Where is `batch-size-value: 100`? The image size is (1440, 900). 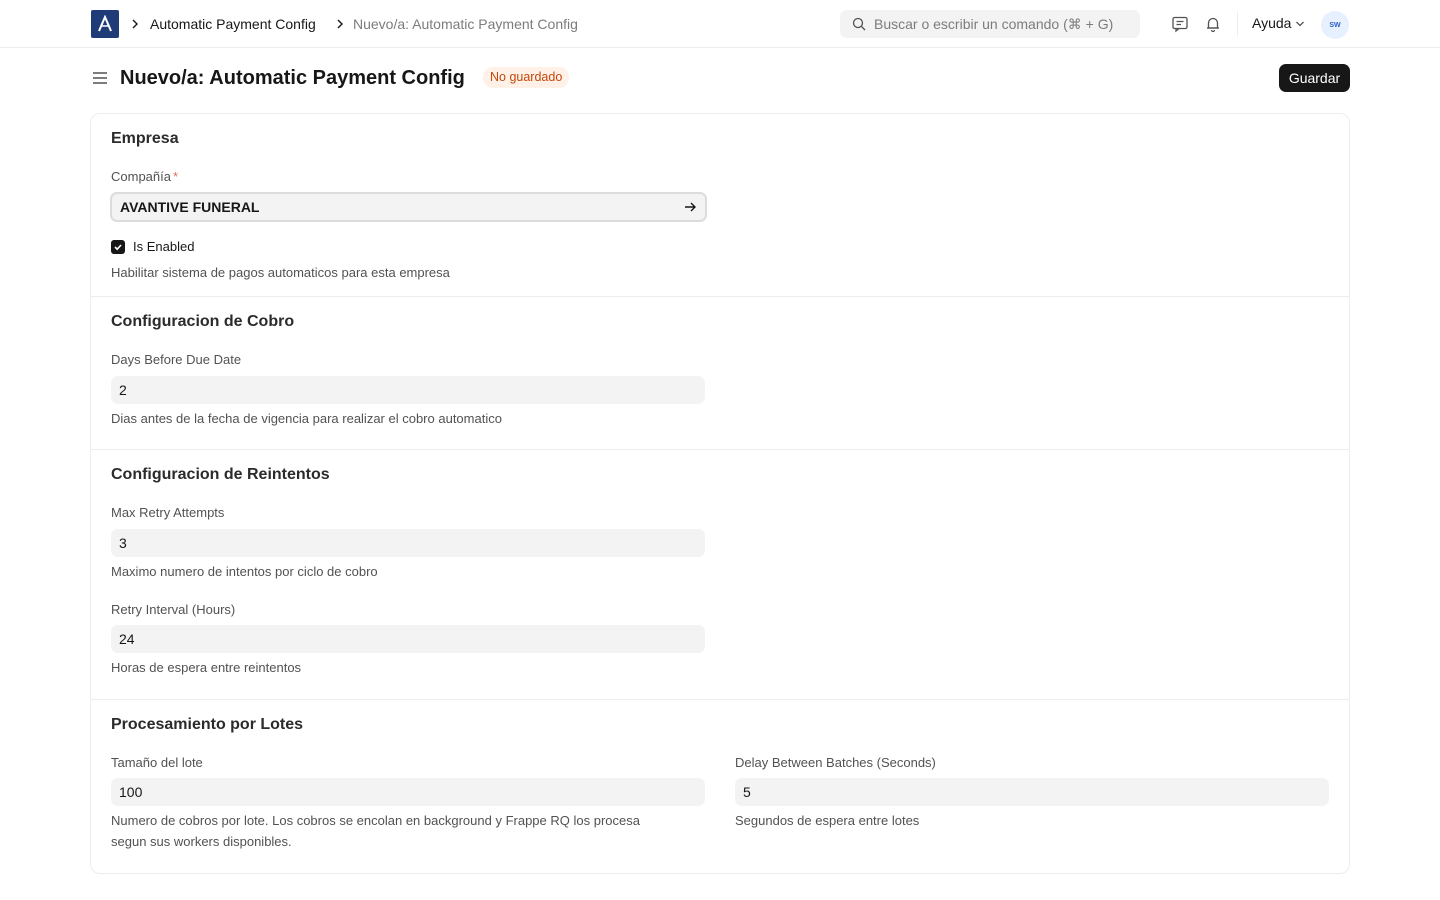 batch-size-value: 100 is located at coordinates (131, 792).